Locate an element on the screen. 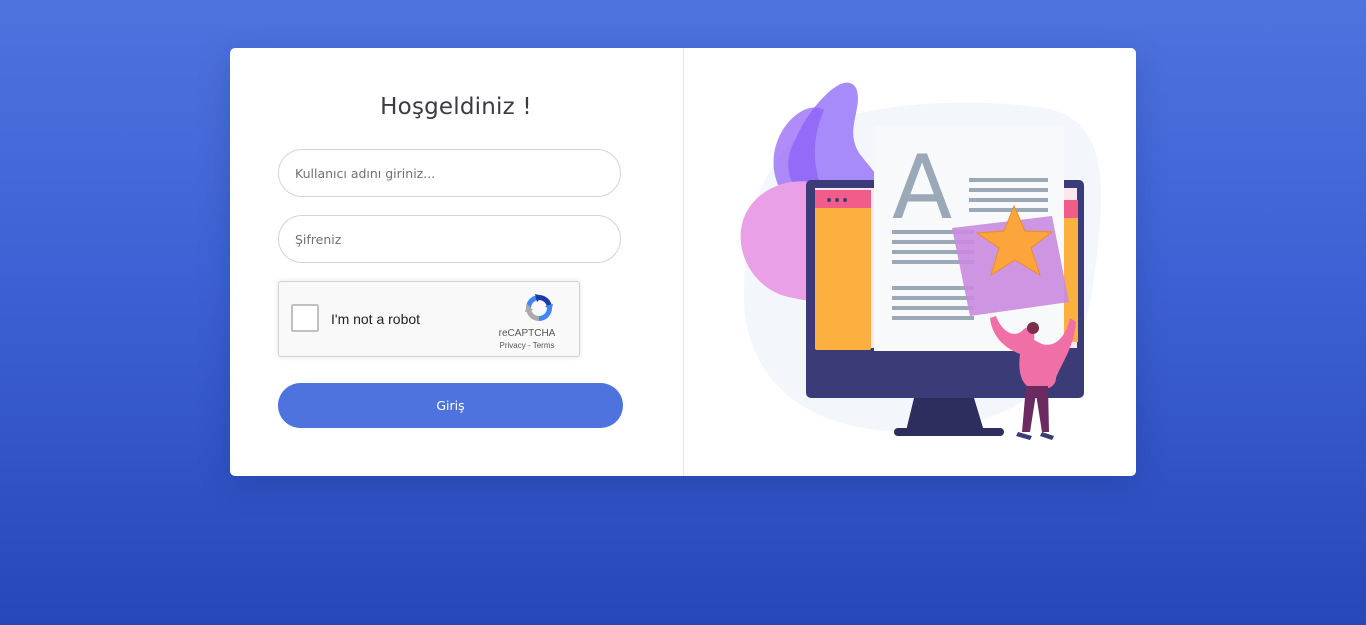 This screenshot has height=625, width=1366. welcome-title: Hoşgeldiniz ! is located at coordinates (456, 107).